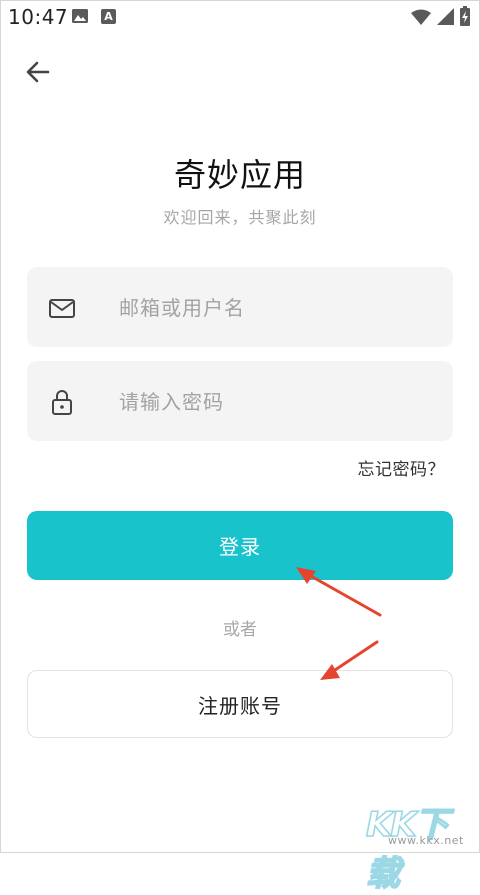 The width and height of the screenshot is (480, 895). I want to click on login-button: 登录, so click(240, 545).